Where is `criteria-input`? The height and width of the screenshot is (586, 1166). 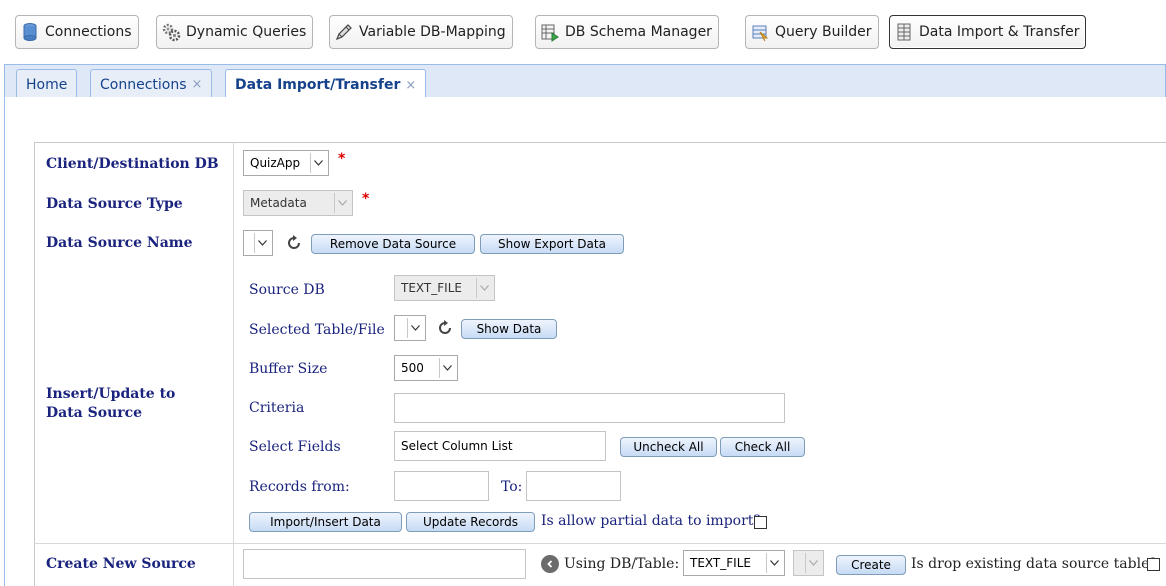
criteria-input is located at coordinates (589, 408).